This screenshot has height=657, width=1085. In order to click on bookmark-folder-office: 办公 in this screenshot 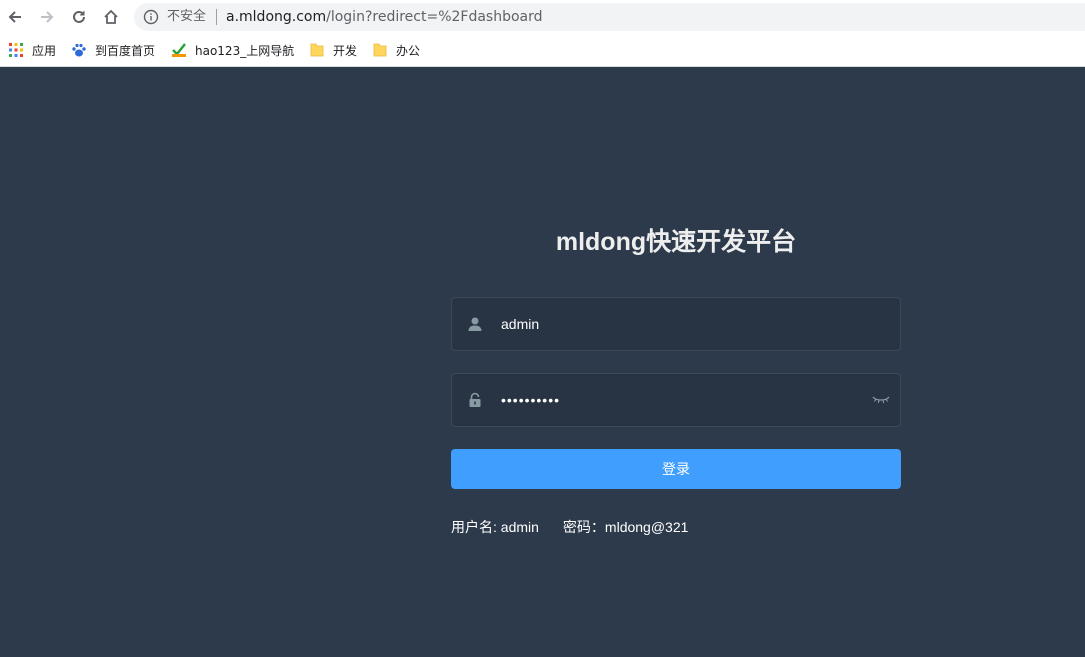, I will do `click(396, 50)`.